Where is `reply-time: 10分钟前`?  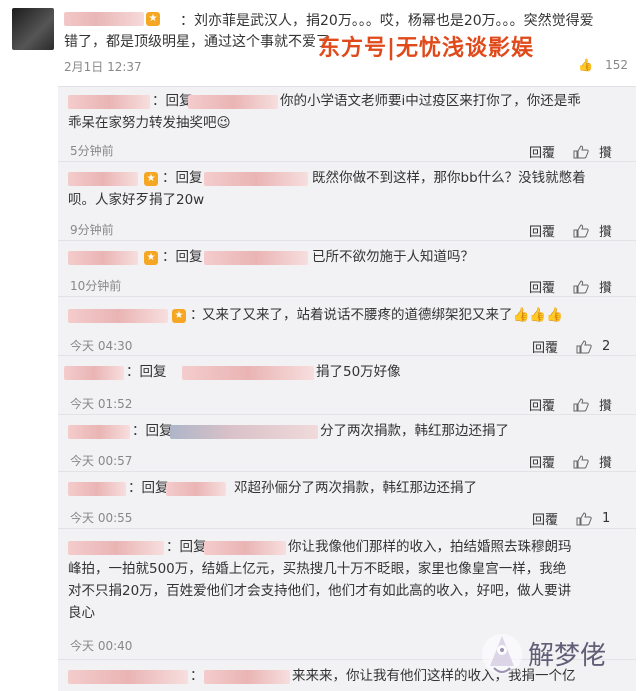 reply-time: 10分钟前 is located at coordinates (96, 286).